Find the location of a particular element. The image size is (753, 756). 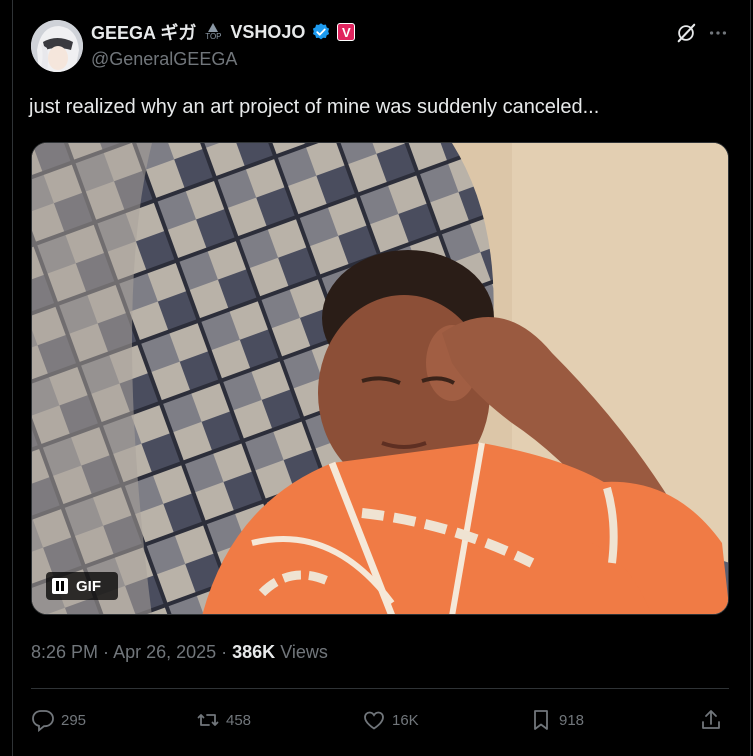

bookmark-button: 918 is located at coordinates (556, 720).